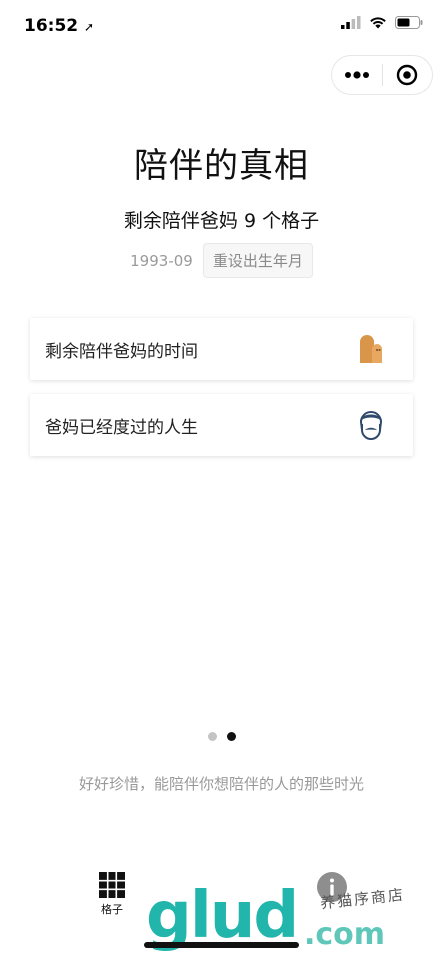  Describe the element at coordinates (351, 22) in the screenshot. I see `signal-icon` at that location.